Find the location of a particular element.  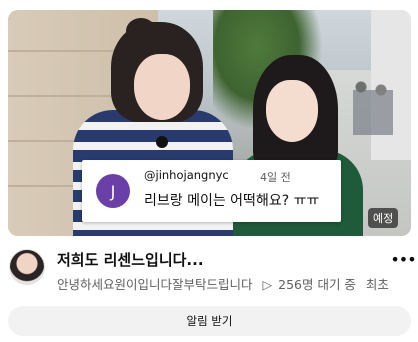

person-left-face is located at coordinates (162, 87).